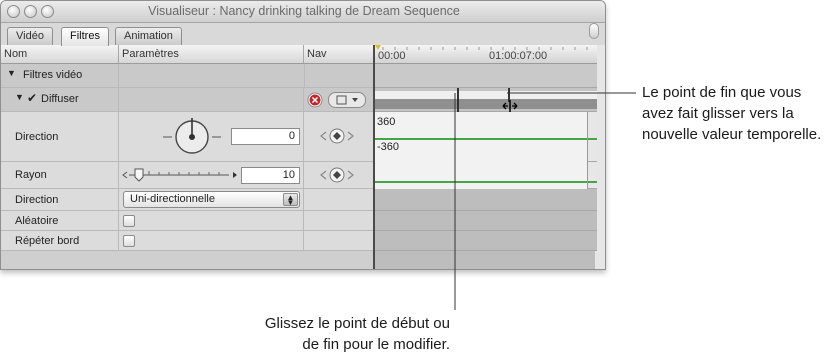 This screenshot has height=359, width=835. What do you see at coordinates (545, 201) in the screenshot?
I see `callout-lines` at bounding box center [545, 201].